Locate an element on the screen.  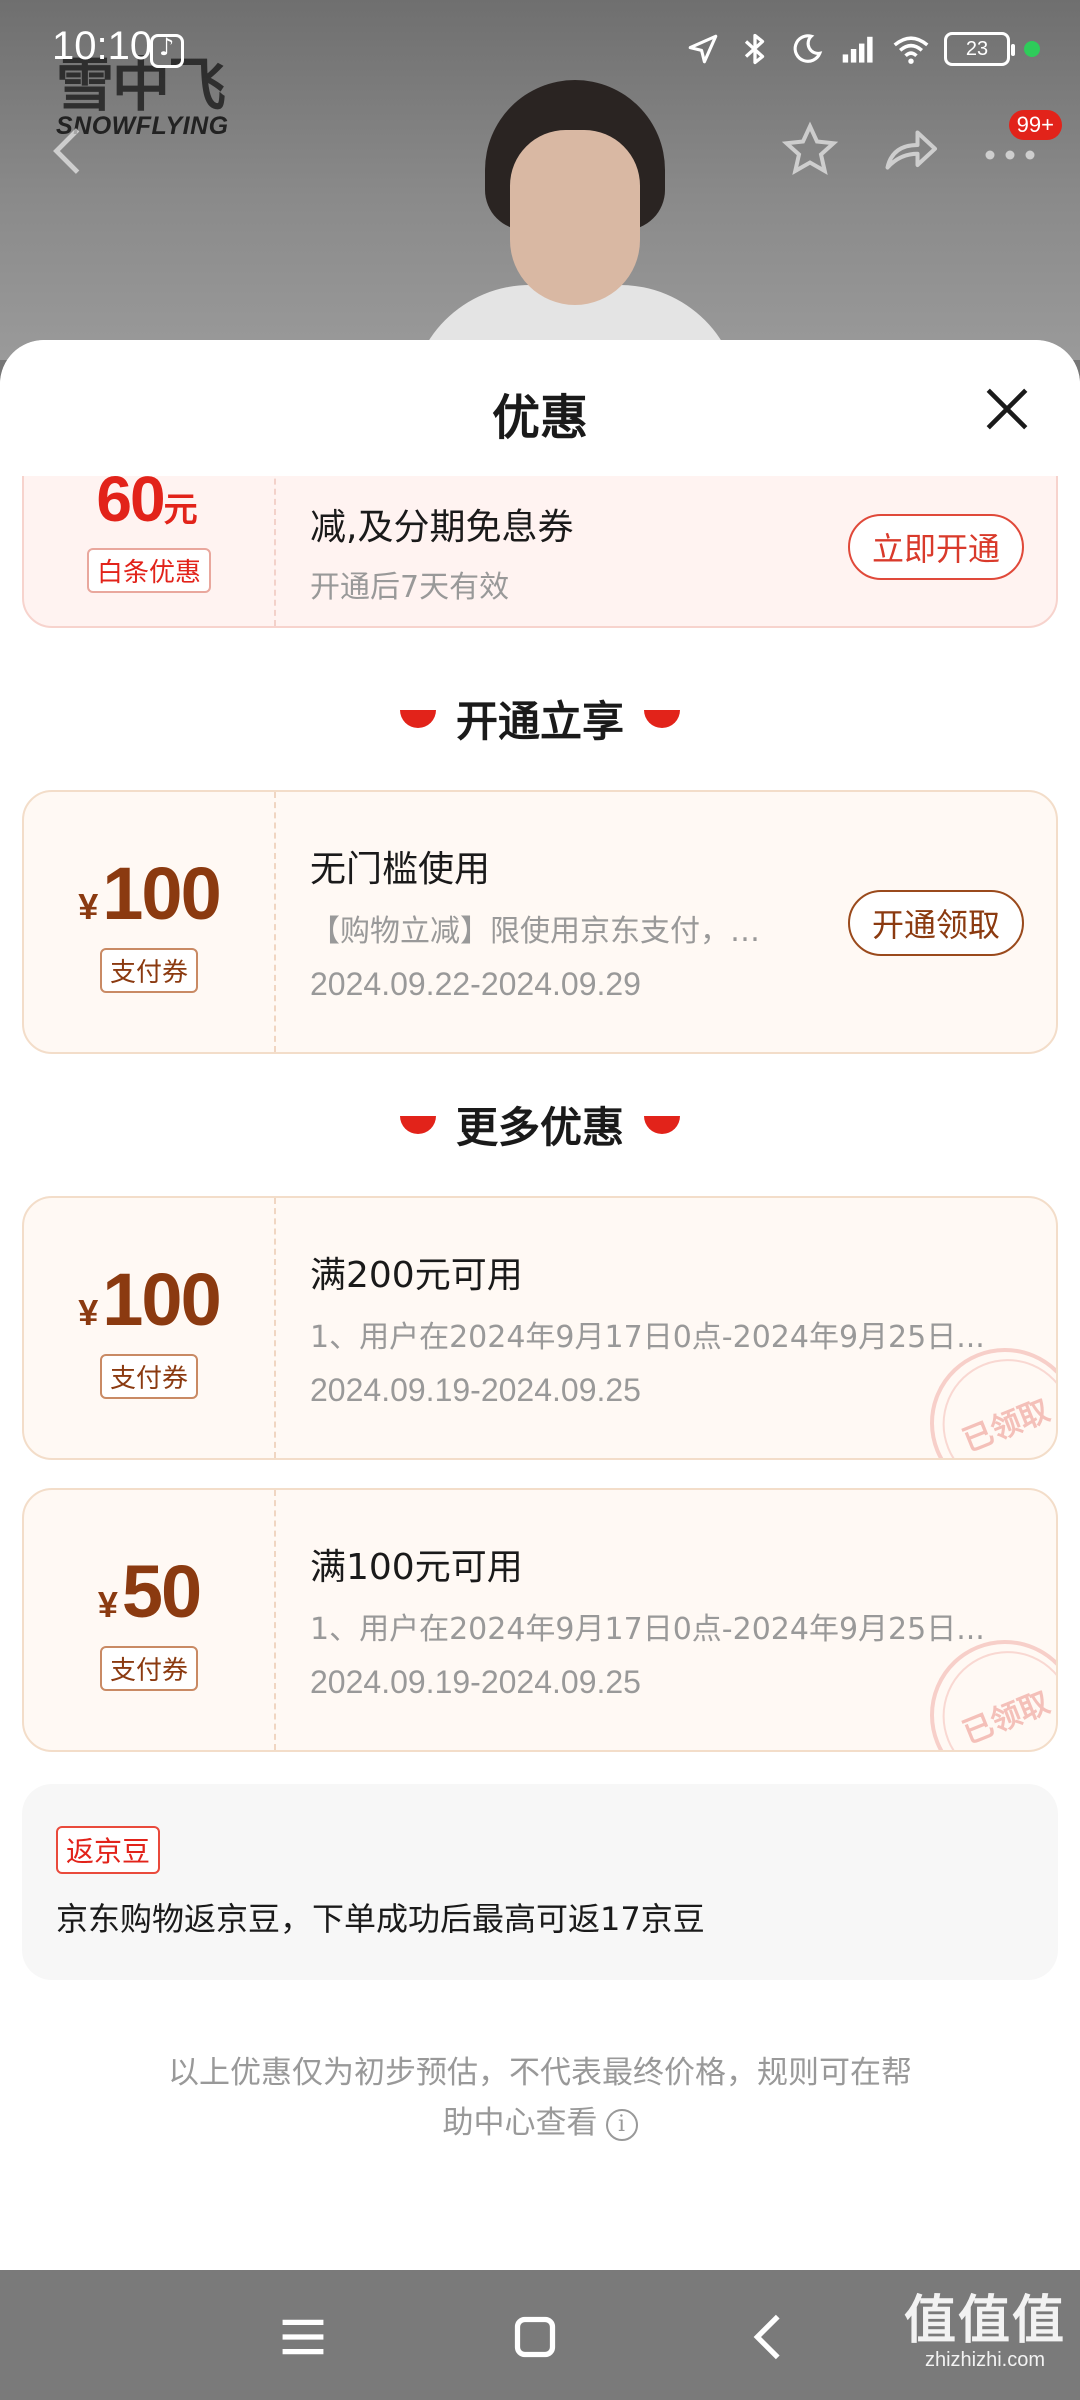
status-bar: 10:10 23 is located at coordinates (540, 50).